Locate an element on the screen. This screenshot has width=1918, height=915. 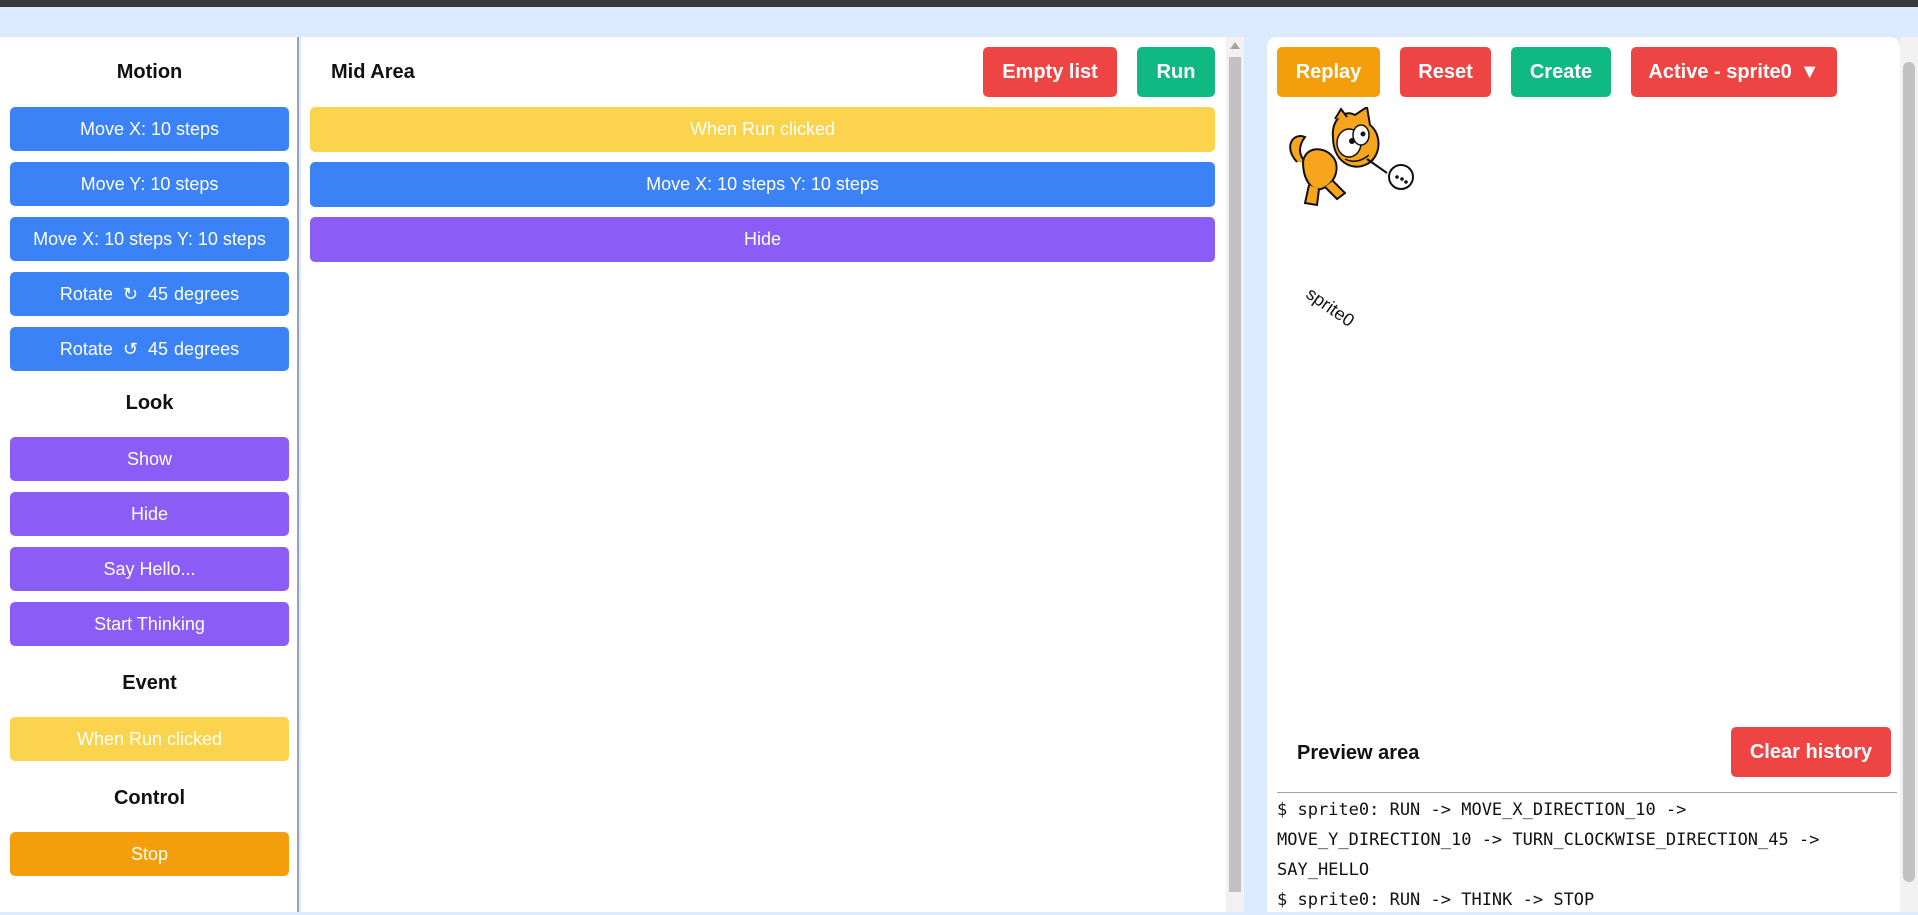
browser-top-bar is located at coordinates (959, 3).